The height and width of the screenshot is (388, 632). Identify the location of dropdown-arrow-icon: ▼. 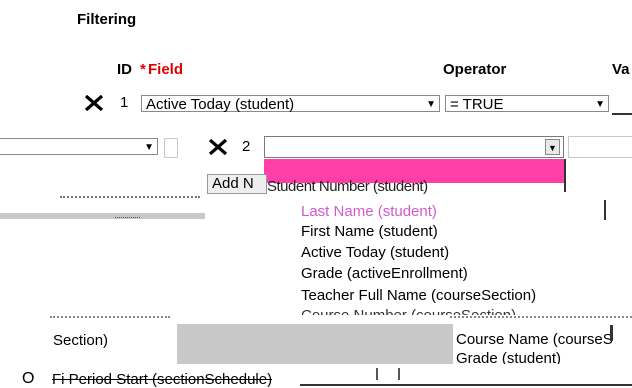
(552, 147).